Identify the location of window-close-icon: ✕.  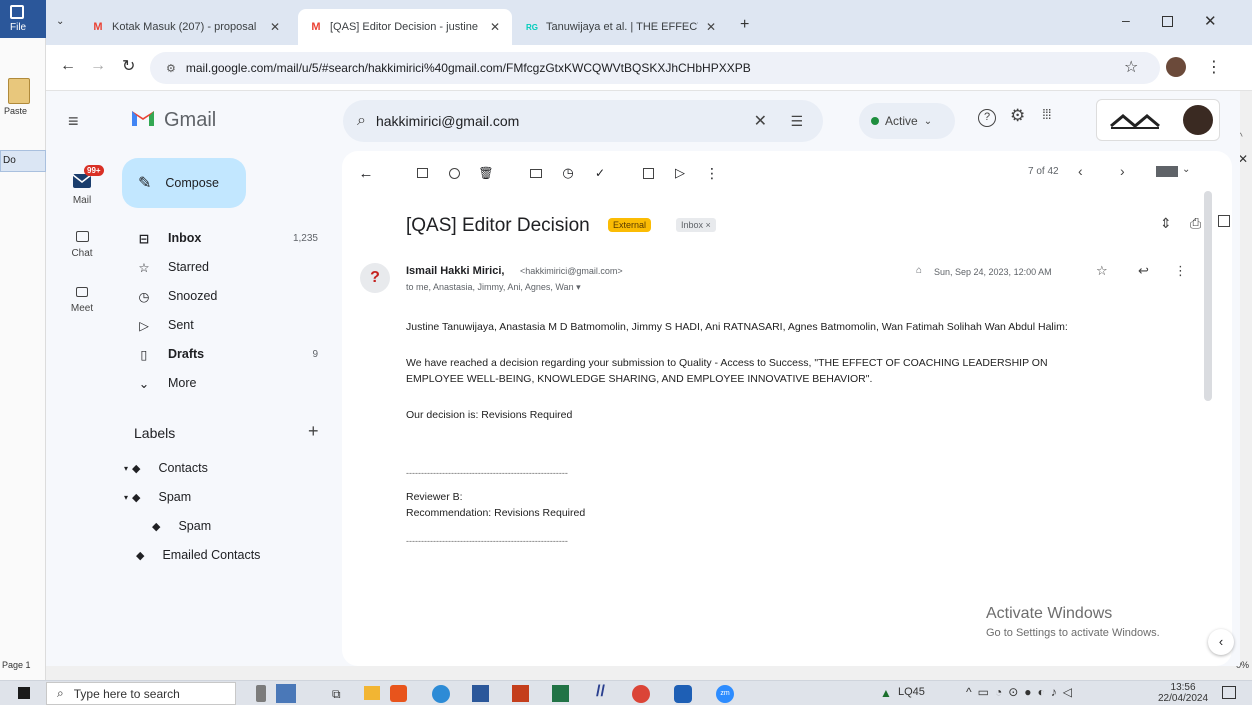
(1210, 21).